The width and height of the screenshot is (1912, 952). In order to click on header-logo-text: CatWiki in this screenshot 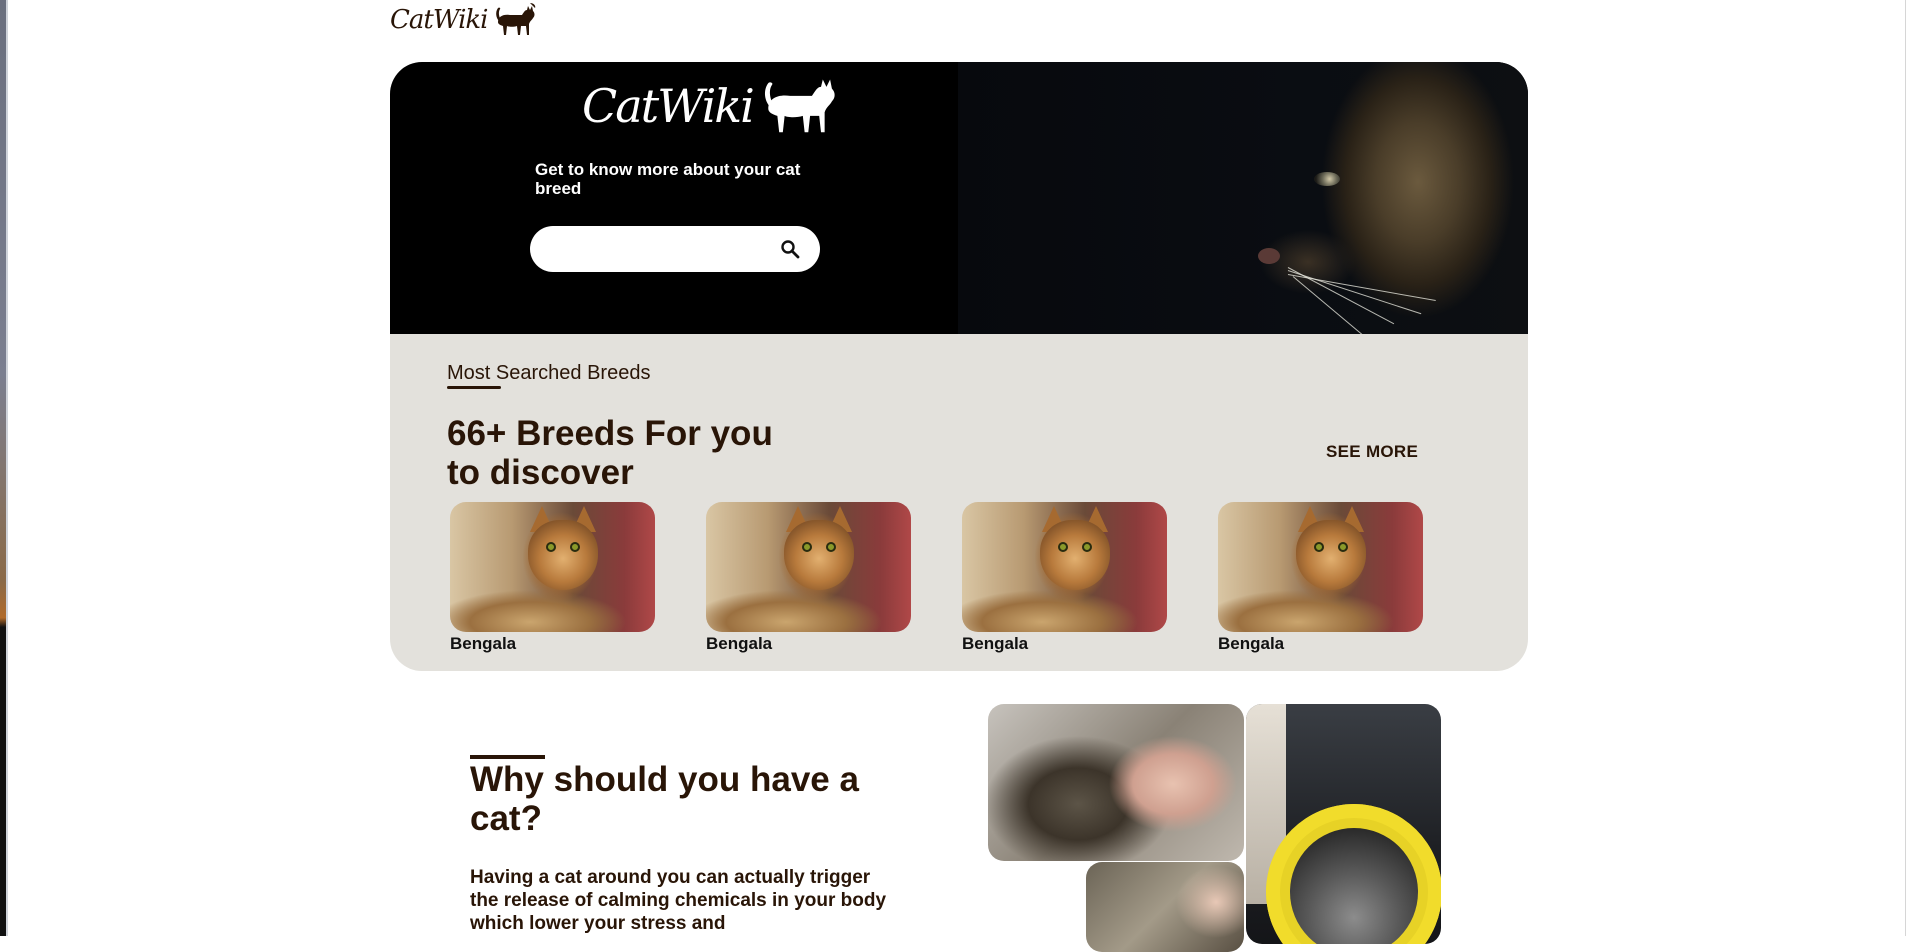, I will do `click(439, 20)`.